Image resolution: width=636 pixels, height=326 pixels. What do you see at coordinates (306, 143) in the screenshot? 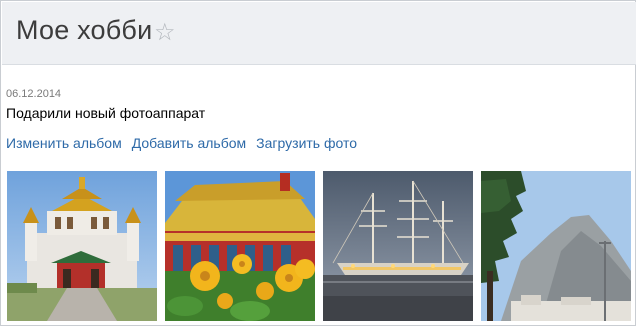
I see `upload-photo-link: Загрузить фото` at bounding box center [306, 143].